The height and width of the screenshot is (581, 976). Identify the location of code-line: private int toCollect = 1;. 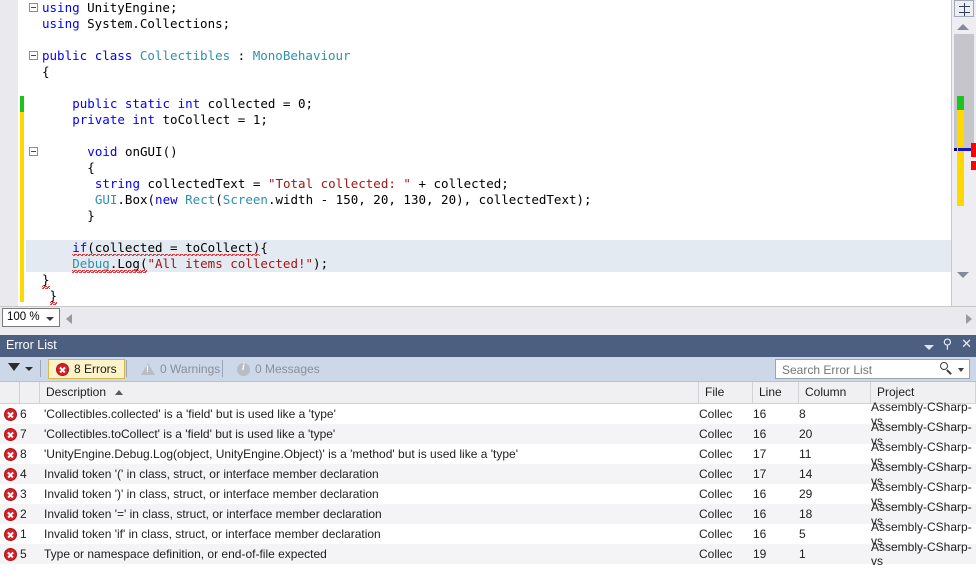
(489, 120).